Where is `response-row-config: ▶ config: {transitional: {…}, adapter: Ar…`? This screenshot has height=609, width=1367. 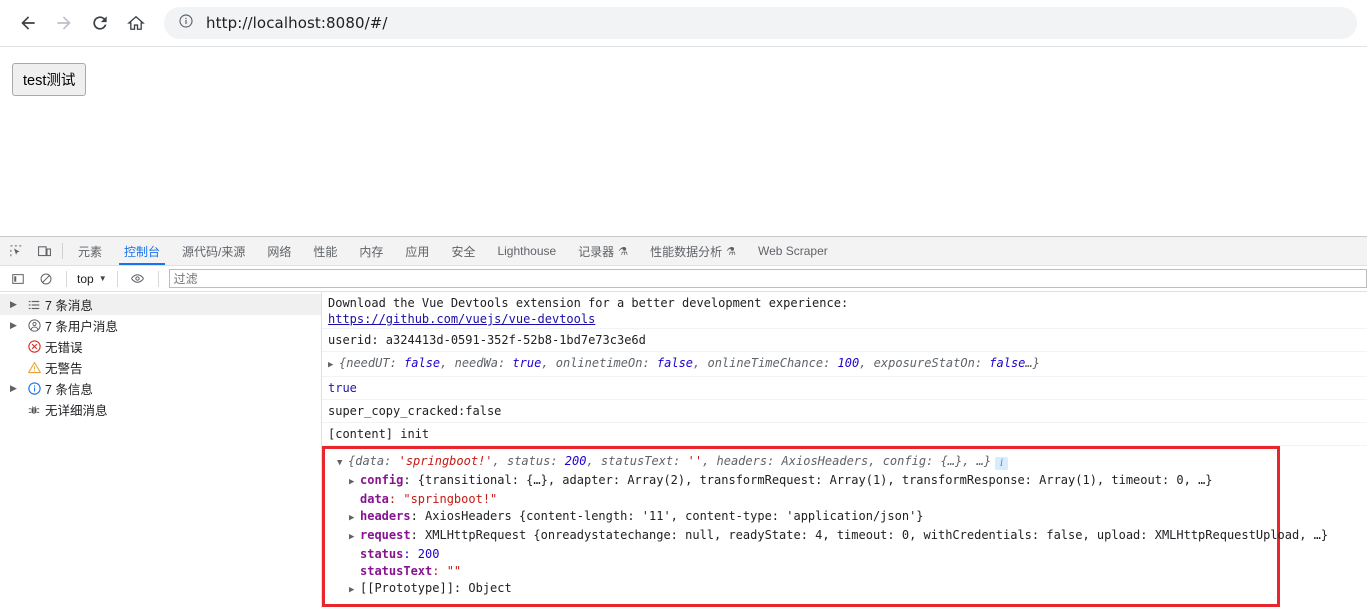
response-row-config: ▶ config: {transitional: {…}, adapter: Ar… is located at coordinates (801, 481).